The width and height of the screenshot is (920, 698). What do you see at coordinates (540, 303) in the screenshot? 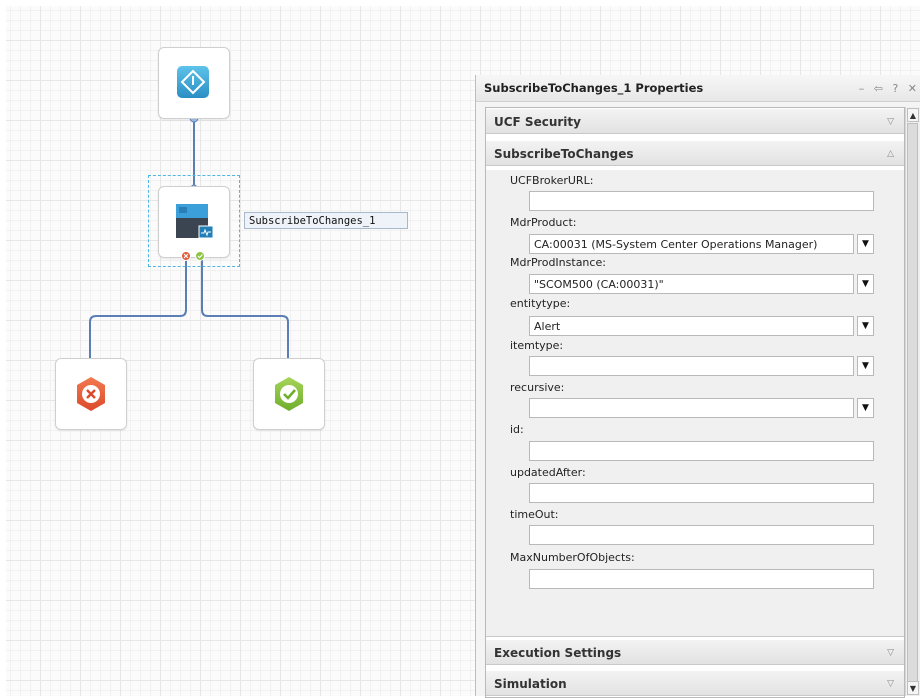
I see `entitytype-label: entitytype:` at bounding box center [540, 303].